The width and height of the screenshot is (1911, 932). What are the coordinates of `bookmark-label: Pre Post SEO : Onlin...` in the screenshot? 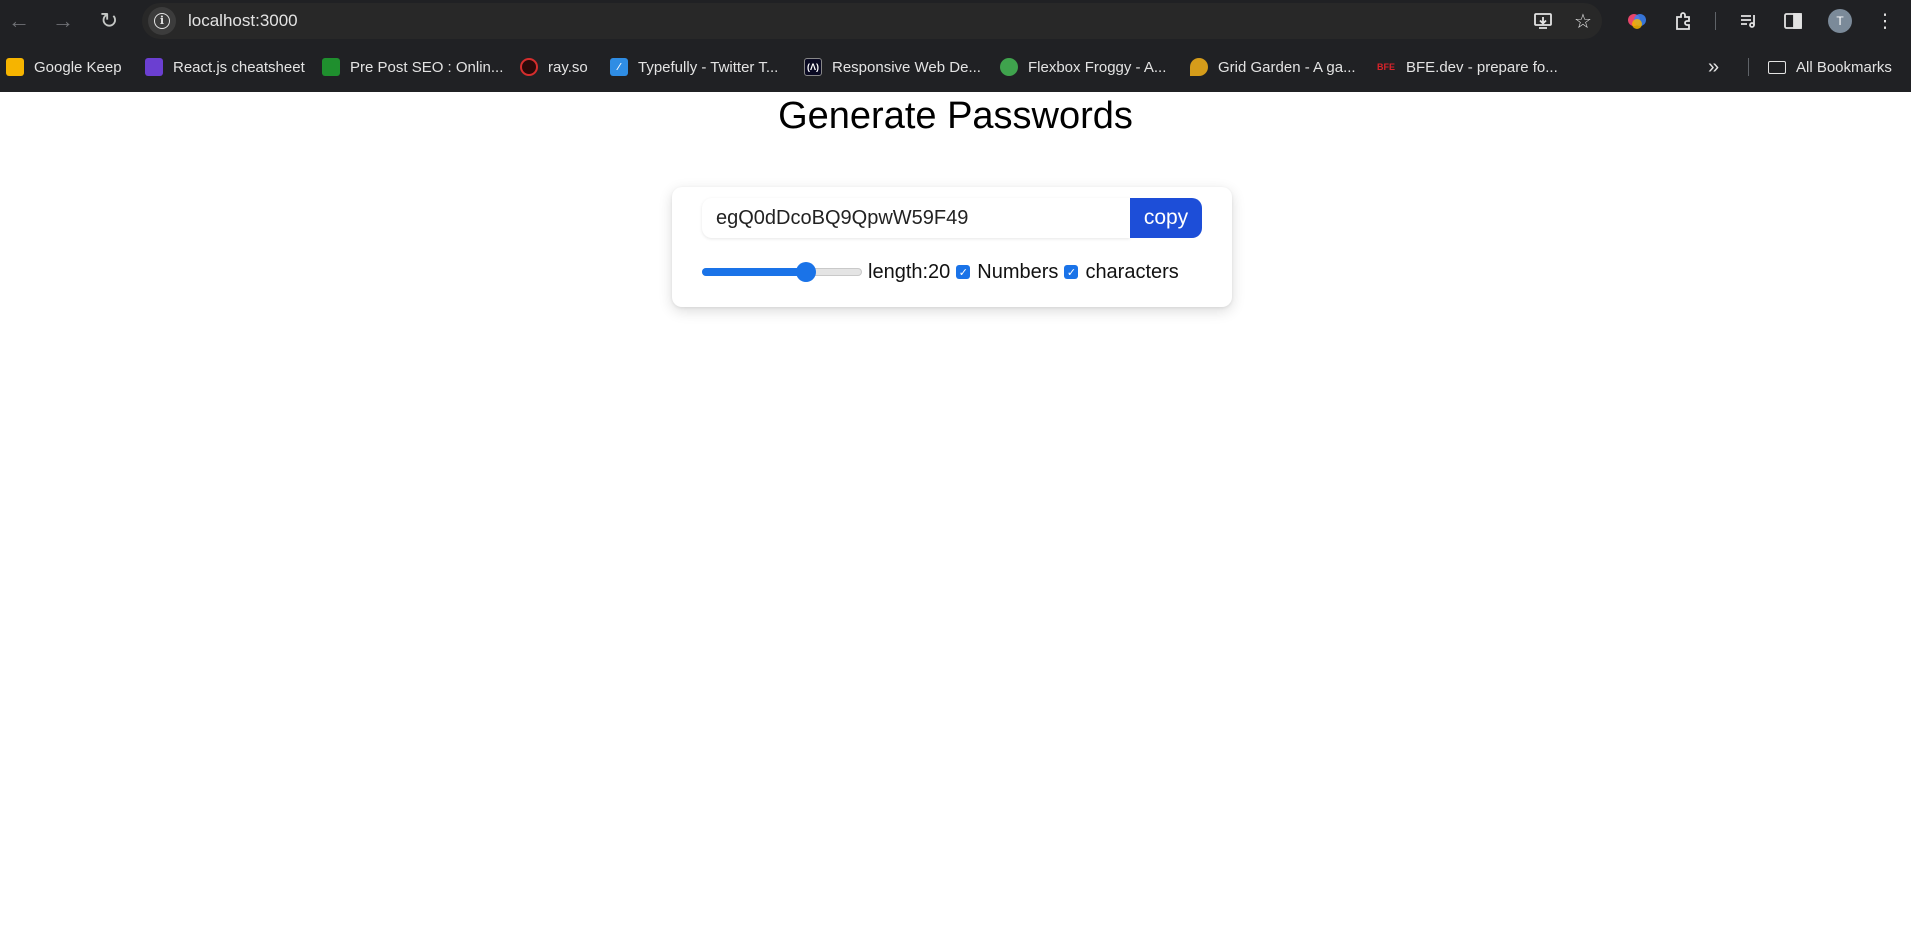 It's located at (427, 67).